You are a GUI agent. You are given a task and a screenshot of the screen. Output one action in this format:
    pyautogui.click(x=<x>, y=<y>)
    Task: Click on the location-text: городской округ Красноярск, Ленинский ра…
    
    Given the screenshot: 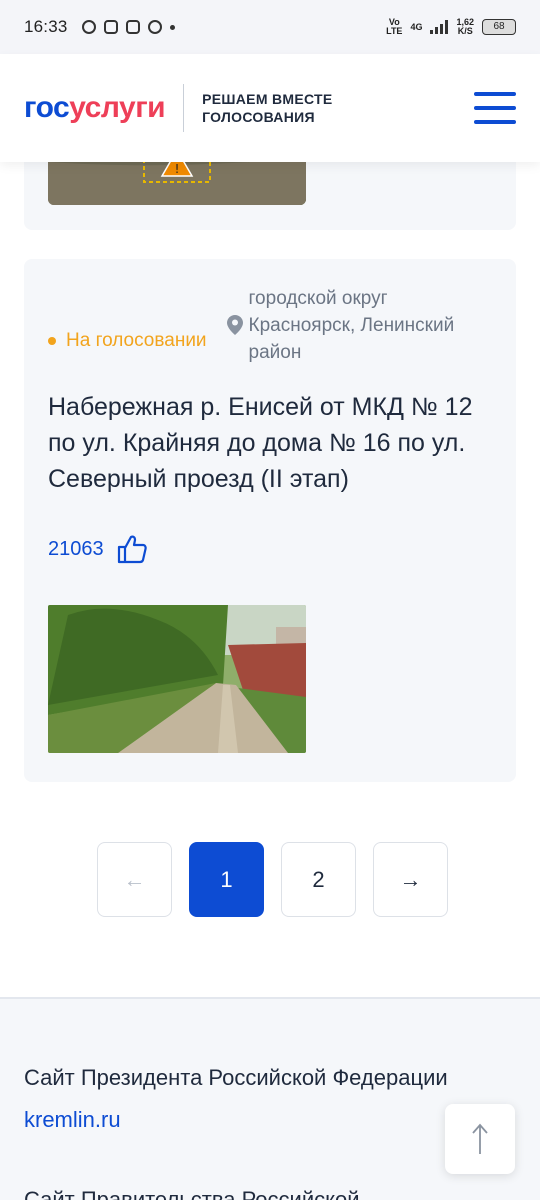 What is the action you would take?
    pyautogui.click(x=351, y=325)
    